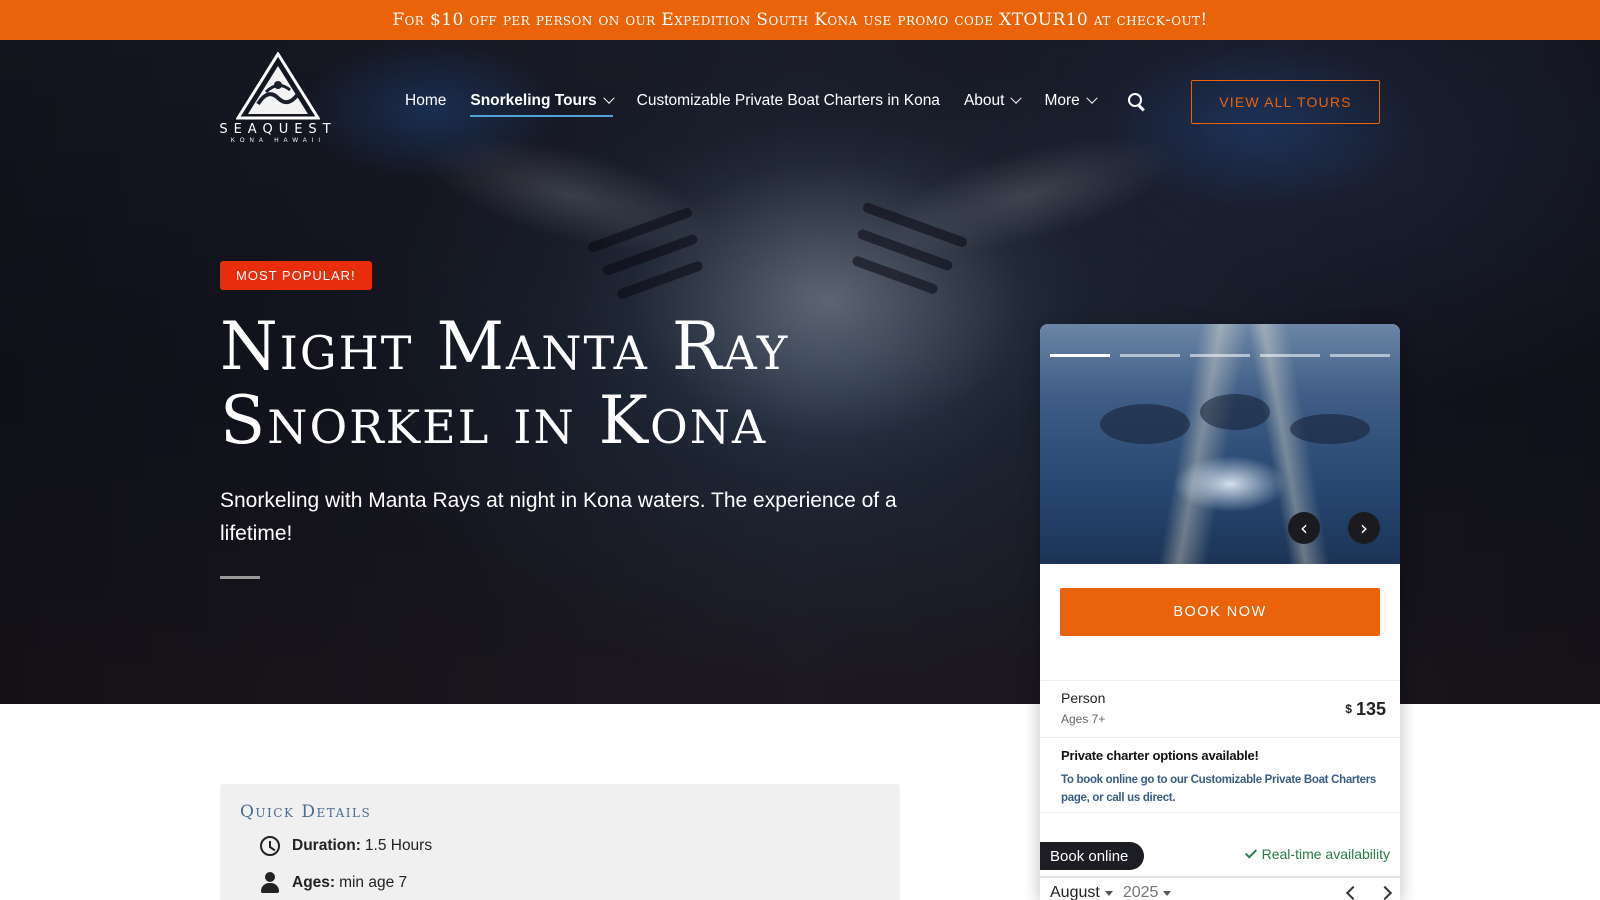  I want to click on price-currency: $, so click(1348, 709).